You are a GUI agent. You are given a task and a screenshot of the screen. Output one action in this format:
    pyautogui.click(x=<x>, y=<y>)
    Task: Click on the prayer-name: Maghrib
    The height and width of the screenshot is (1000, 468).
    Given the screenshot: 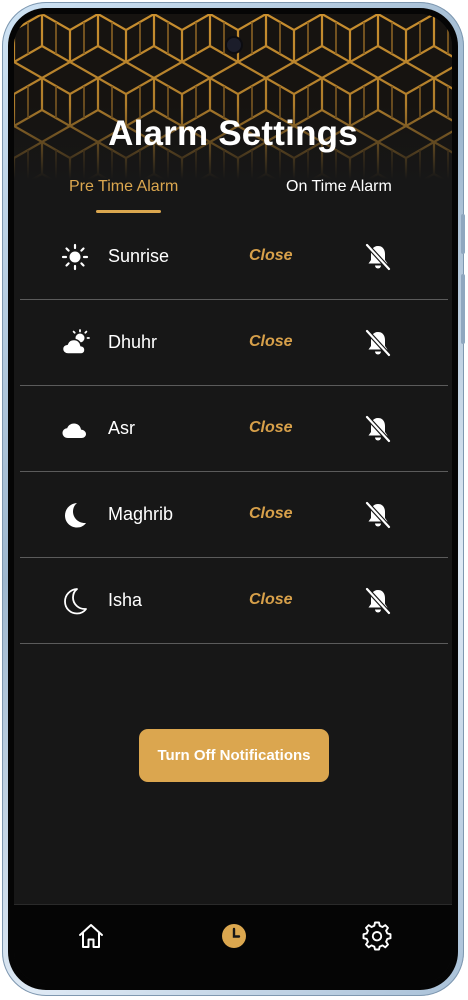 What is the action you would take?
    pyautogui.click(x=141, y=514)
    